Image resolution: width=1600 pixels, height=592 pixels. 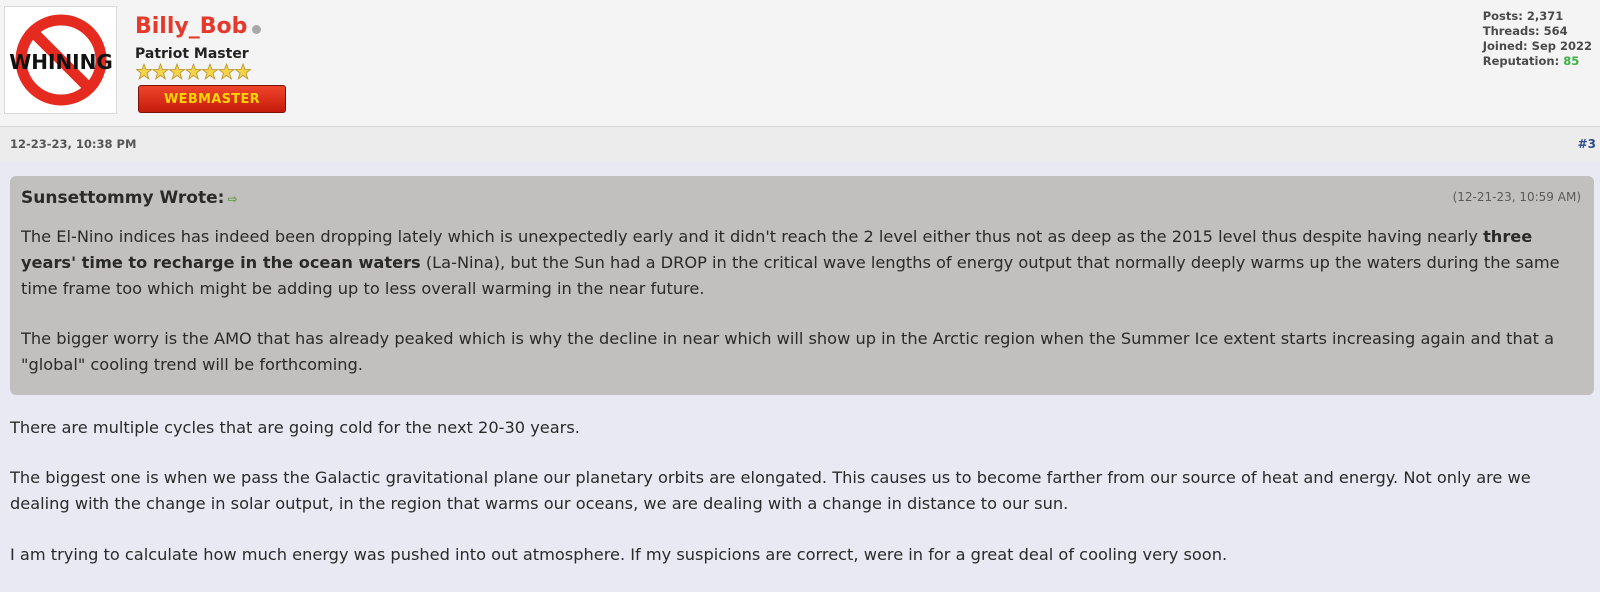 I want to click on threads-count: Threads: 564, so click(x=1525, y=31).